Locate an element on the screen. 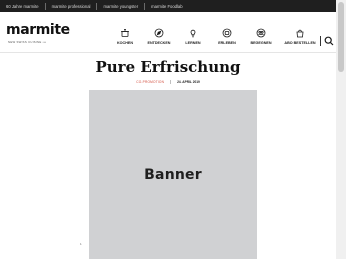  search-icon is located at coordinates (329, 41).